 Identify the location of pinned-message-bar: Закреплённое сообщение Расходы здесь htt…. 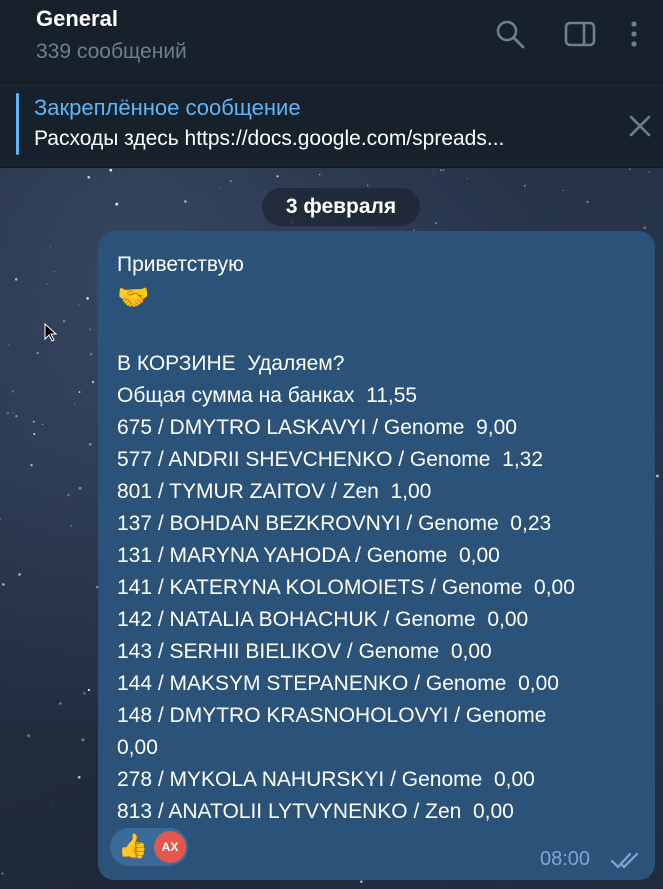
(331, 125).